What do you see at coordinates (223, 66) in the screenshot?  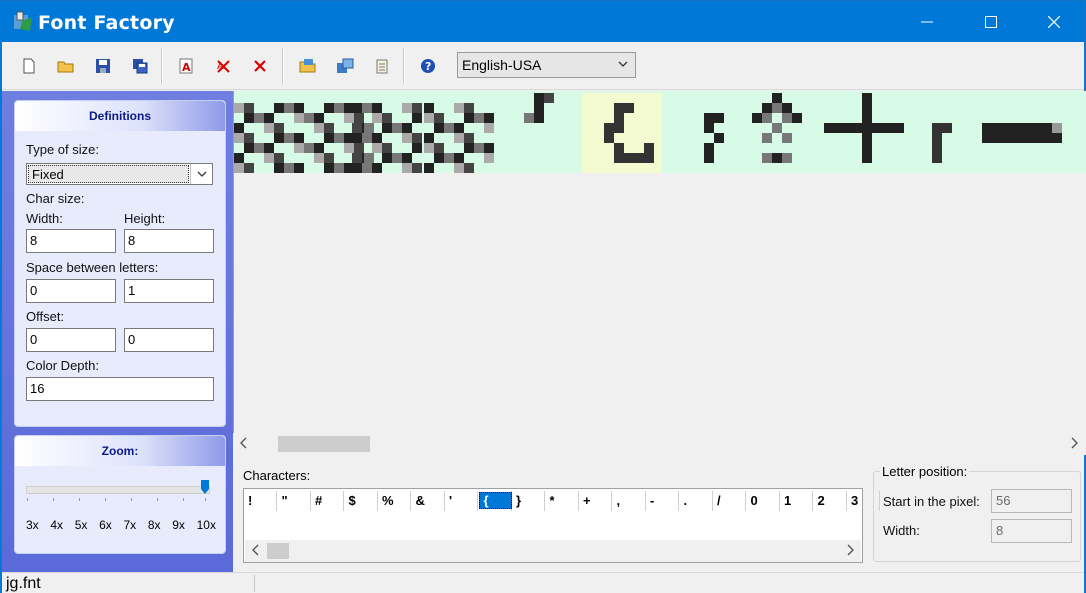 I see `delete-char-button: A` at bounding box center [223, 66].